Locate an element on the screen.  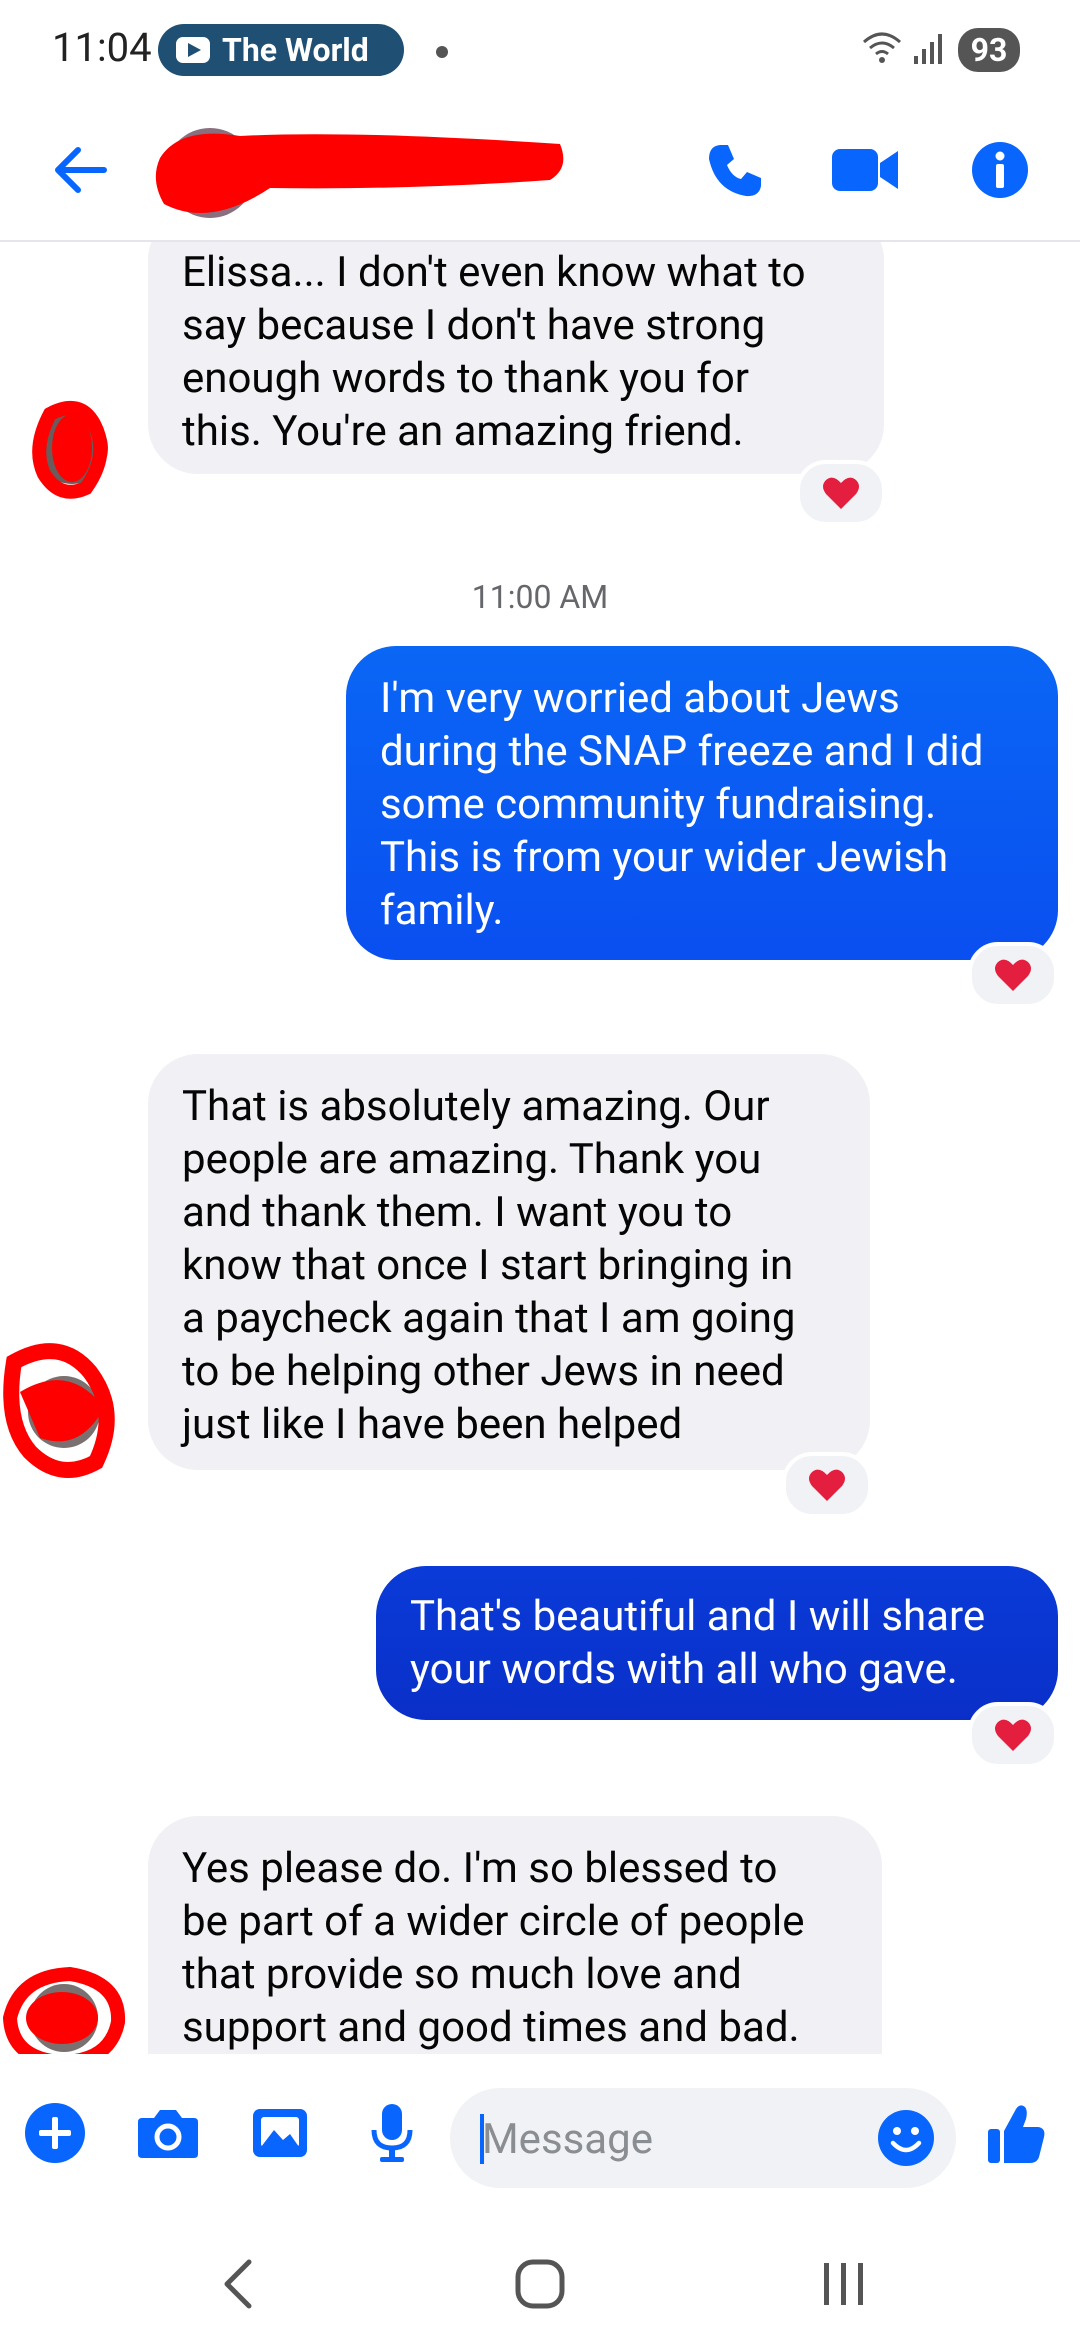
image-icon is located at coordinates (280, 2133).